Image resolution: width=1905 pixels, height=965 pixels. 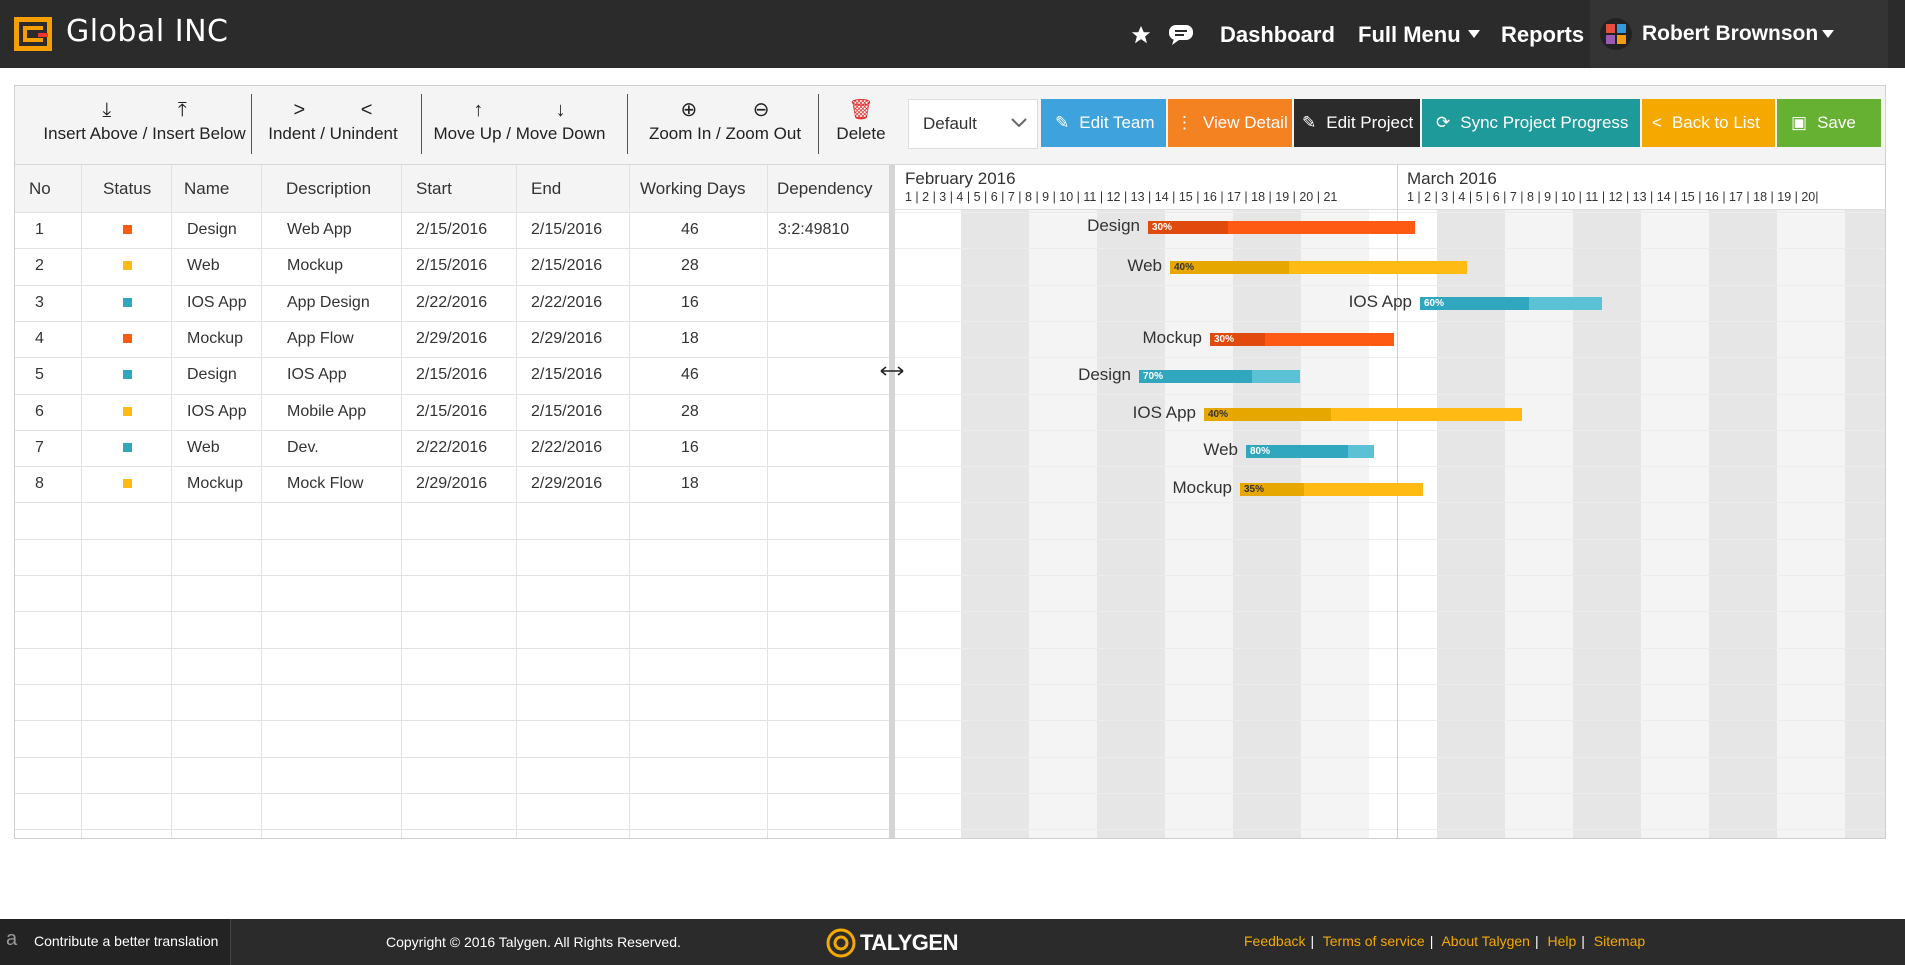 I want to click on delete-button: 🗑 Delete, so click(x=861, y=120).